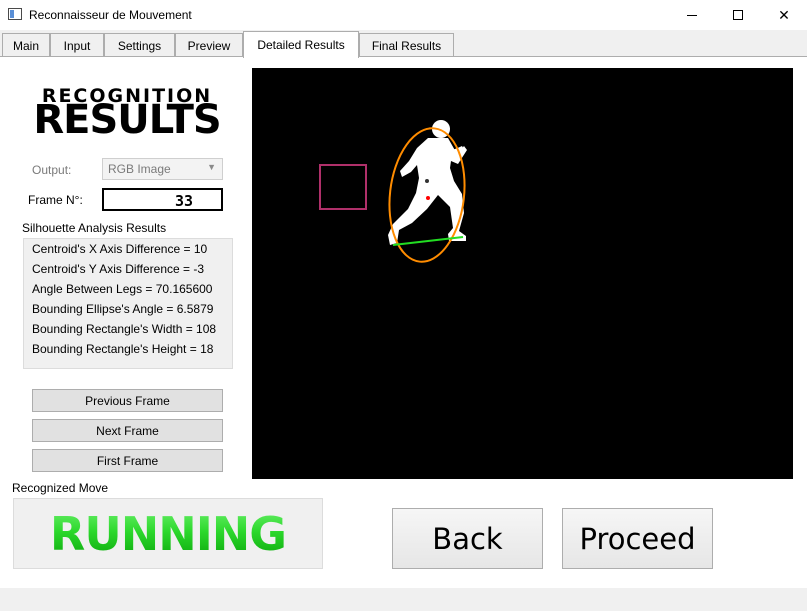 Image resolution: width=807 pixels, height=611 pixels. I want to click on output-label: Output:, so click(52, 170).